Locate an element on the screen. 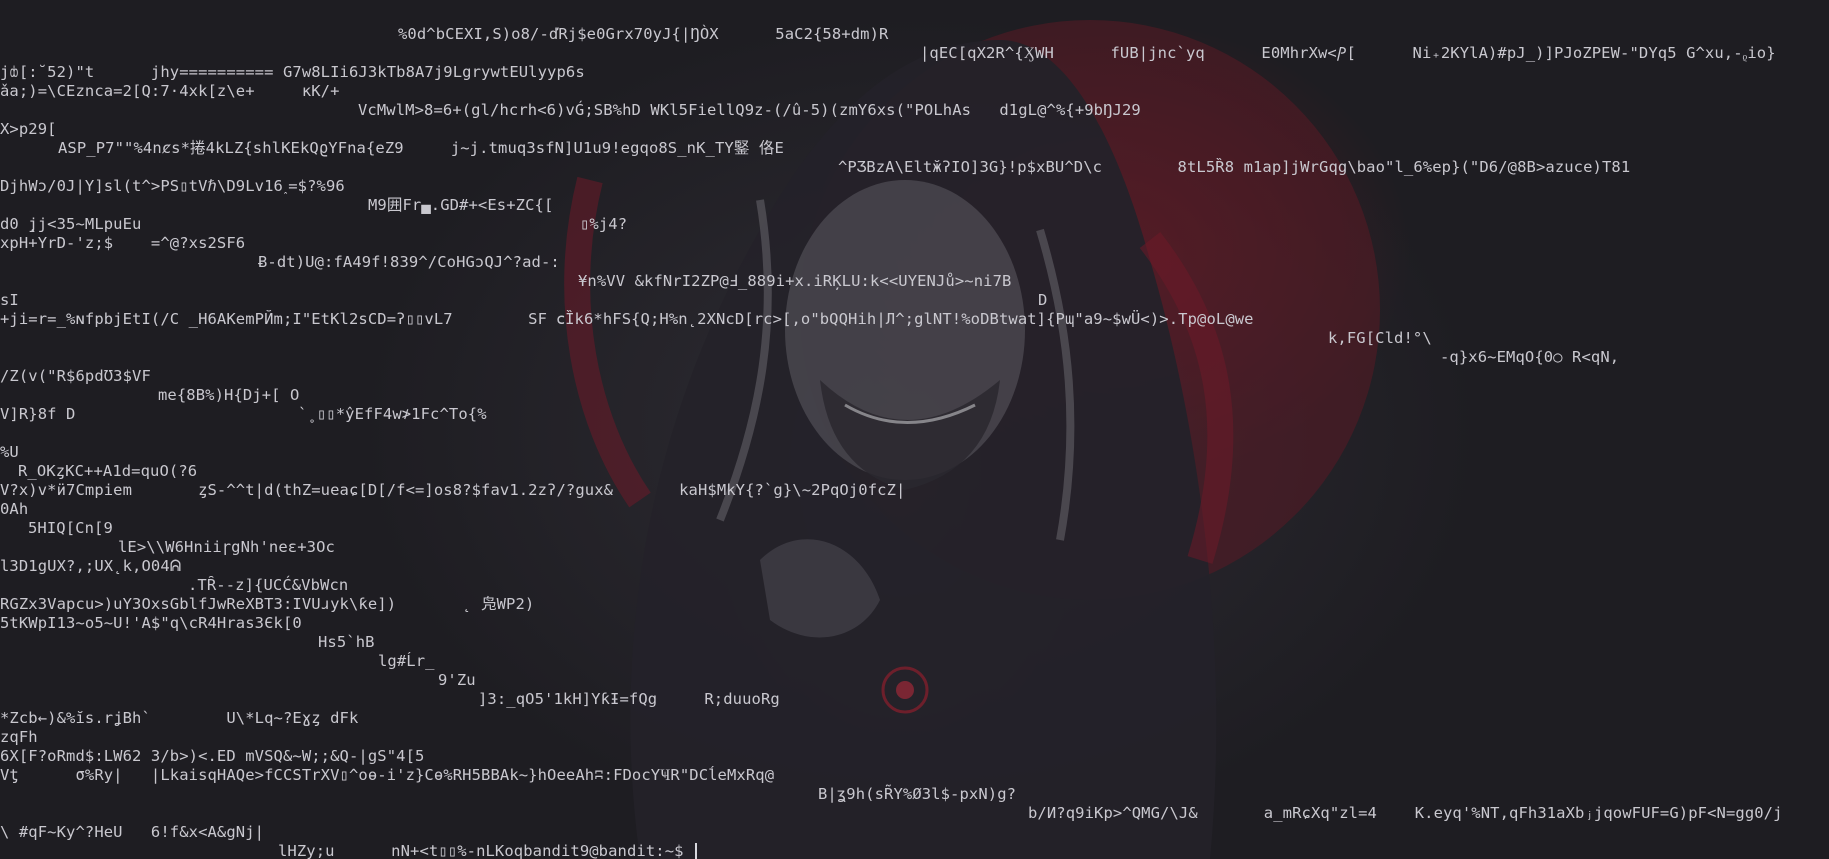  terminal-line: l3D1gUX?,;UX˛k,O04ᕱ is located at coordinates (91, 566).